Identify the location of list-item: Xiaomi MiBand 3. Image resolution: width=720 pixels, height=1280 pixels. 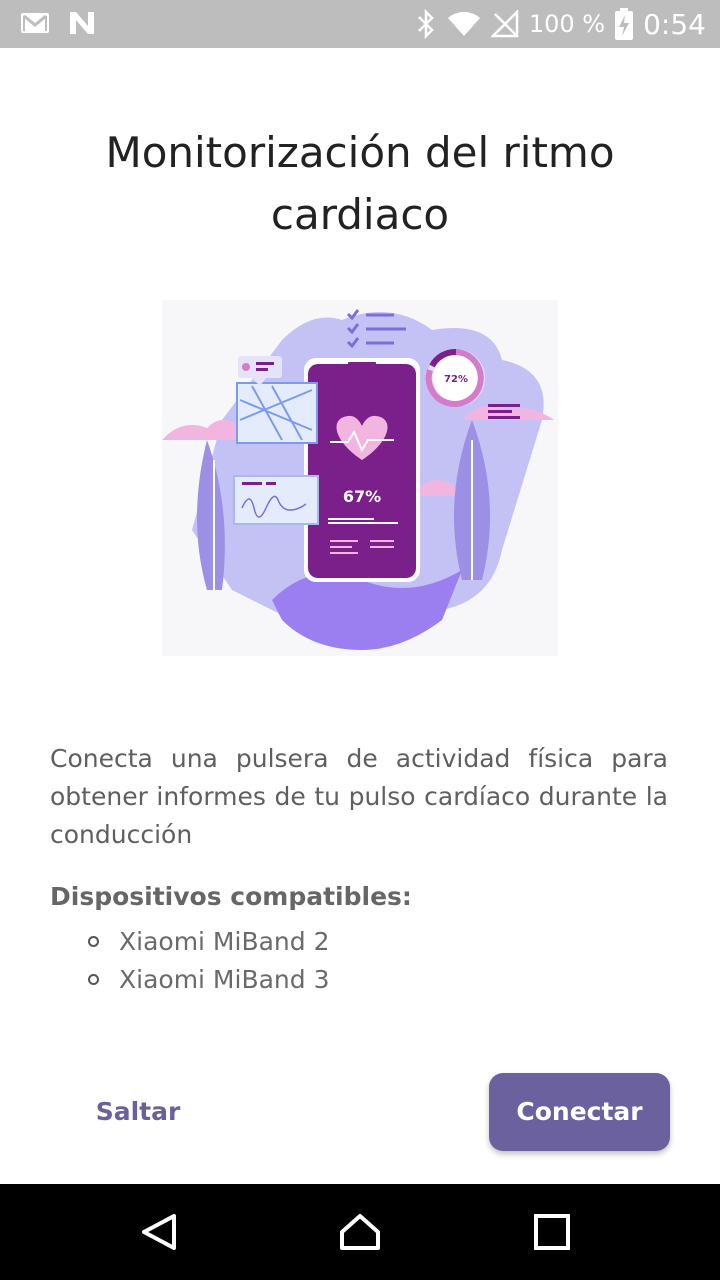
(209, 979).